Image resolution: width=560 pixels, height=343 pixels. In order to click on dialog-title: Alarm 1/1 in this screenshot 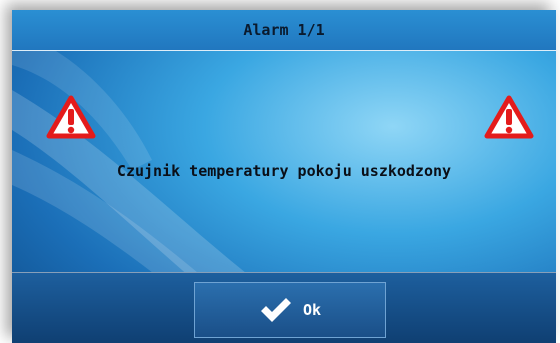, I will do `click(284, 30)`.